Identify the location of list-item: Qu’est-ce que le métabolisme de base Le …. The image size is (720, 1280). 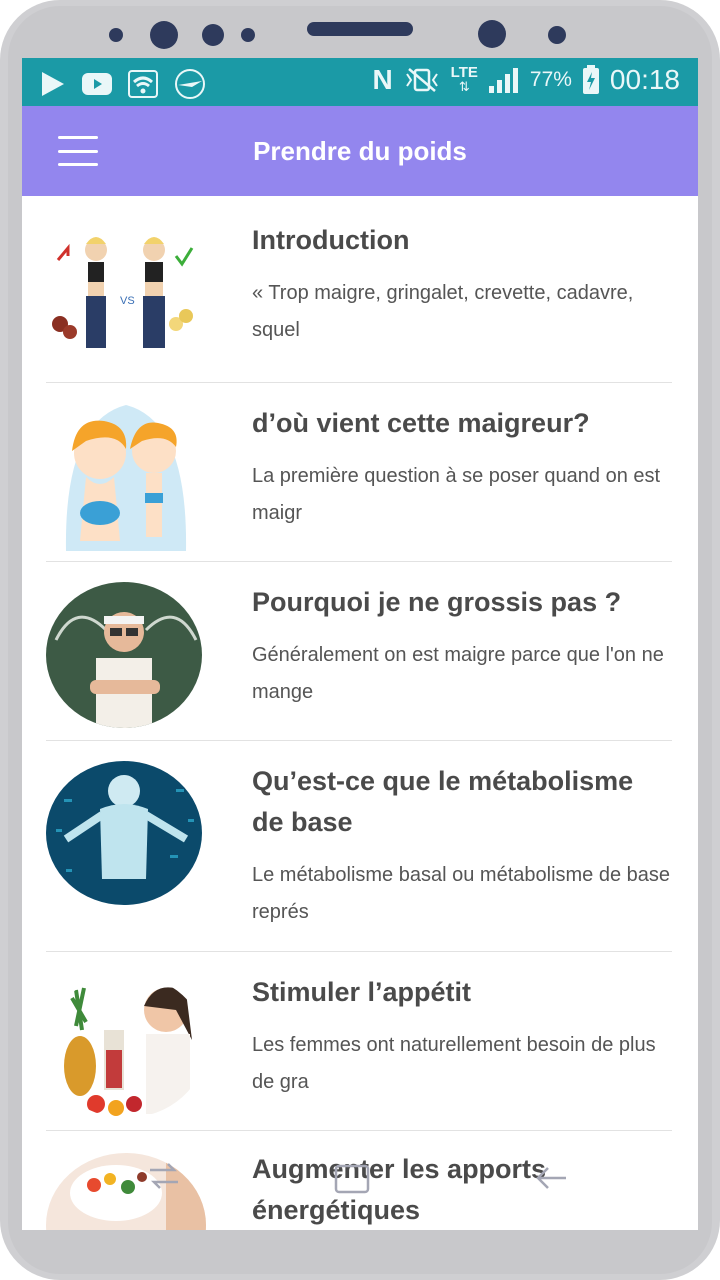
(359, 846).